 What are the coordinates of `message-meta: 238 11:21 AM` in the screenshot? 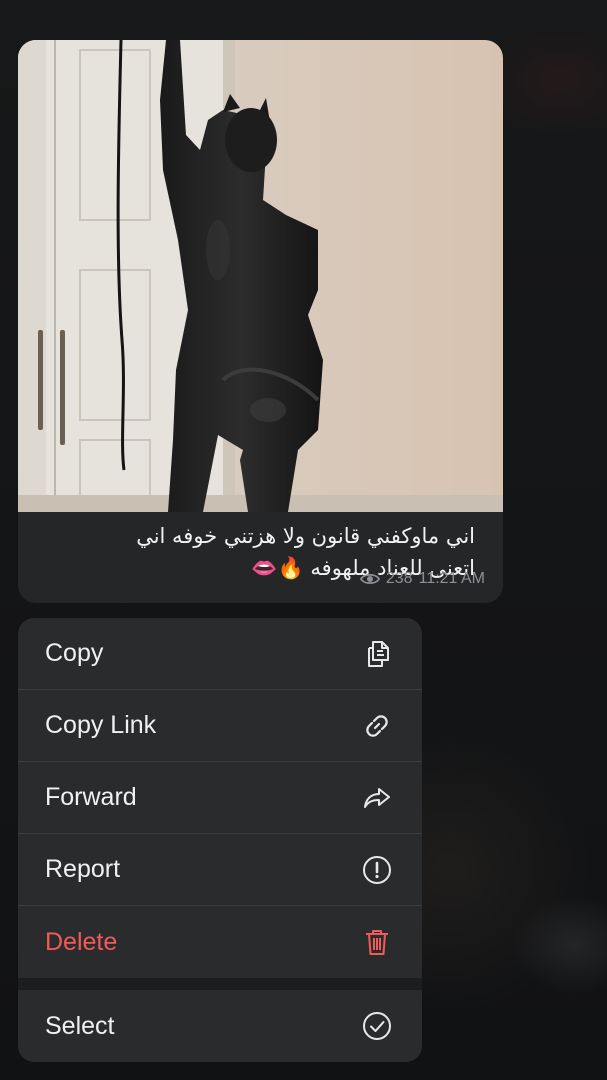 It's located at (422, 579).